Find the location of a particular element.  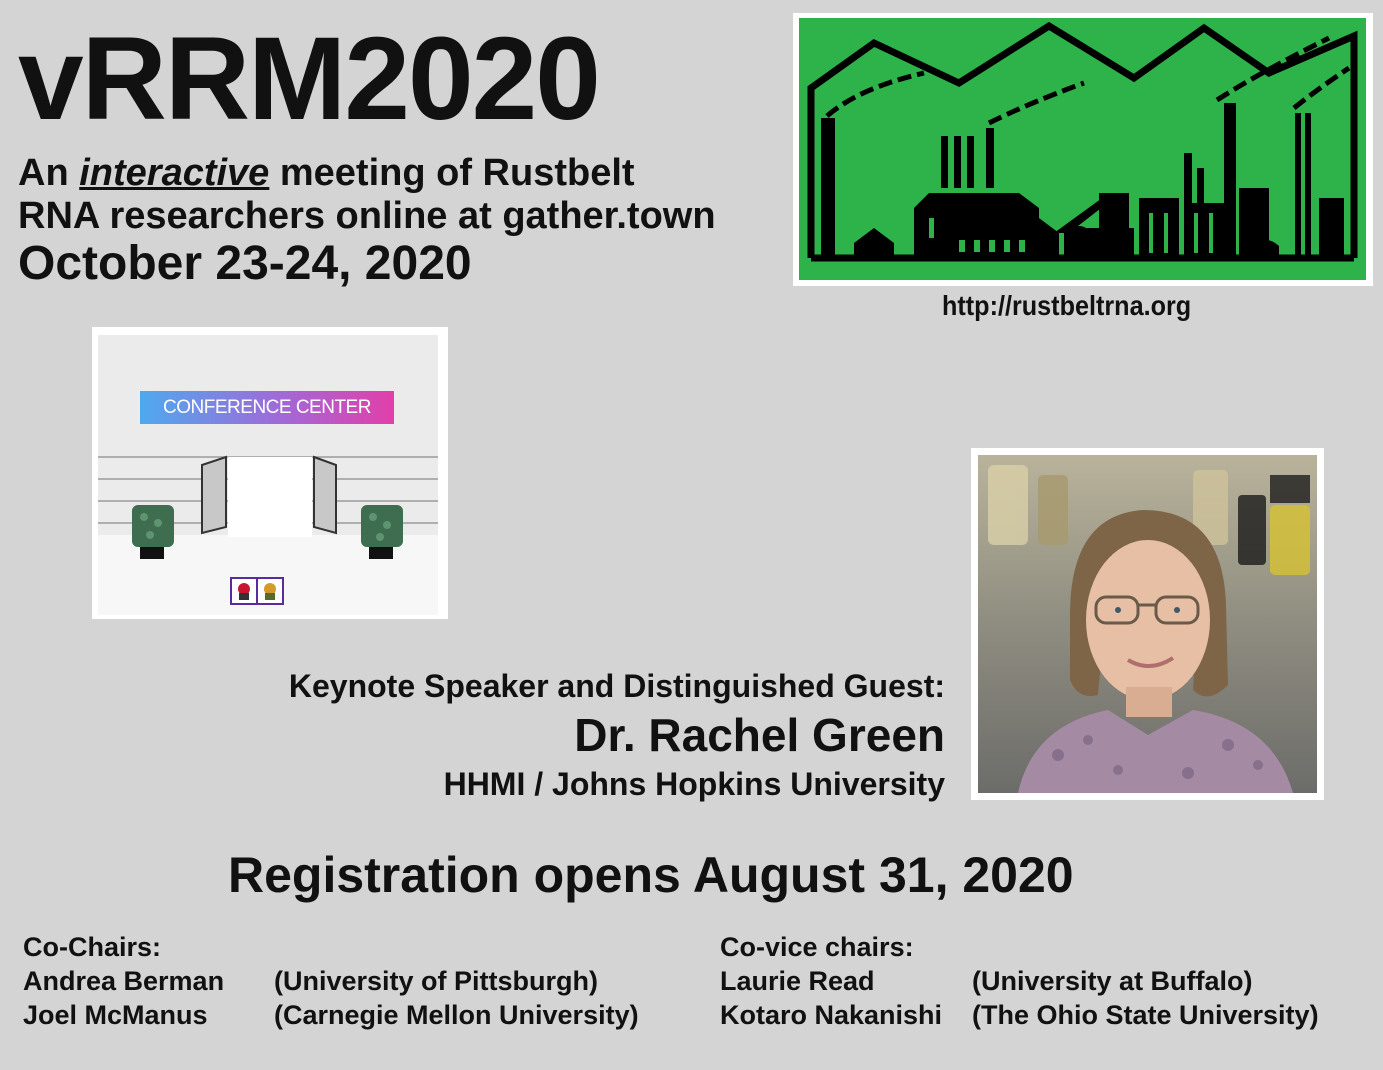

event-title: vRRM2020 is located at coordinates (309, 79).